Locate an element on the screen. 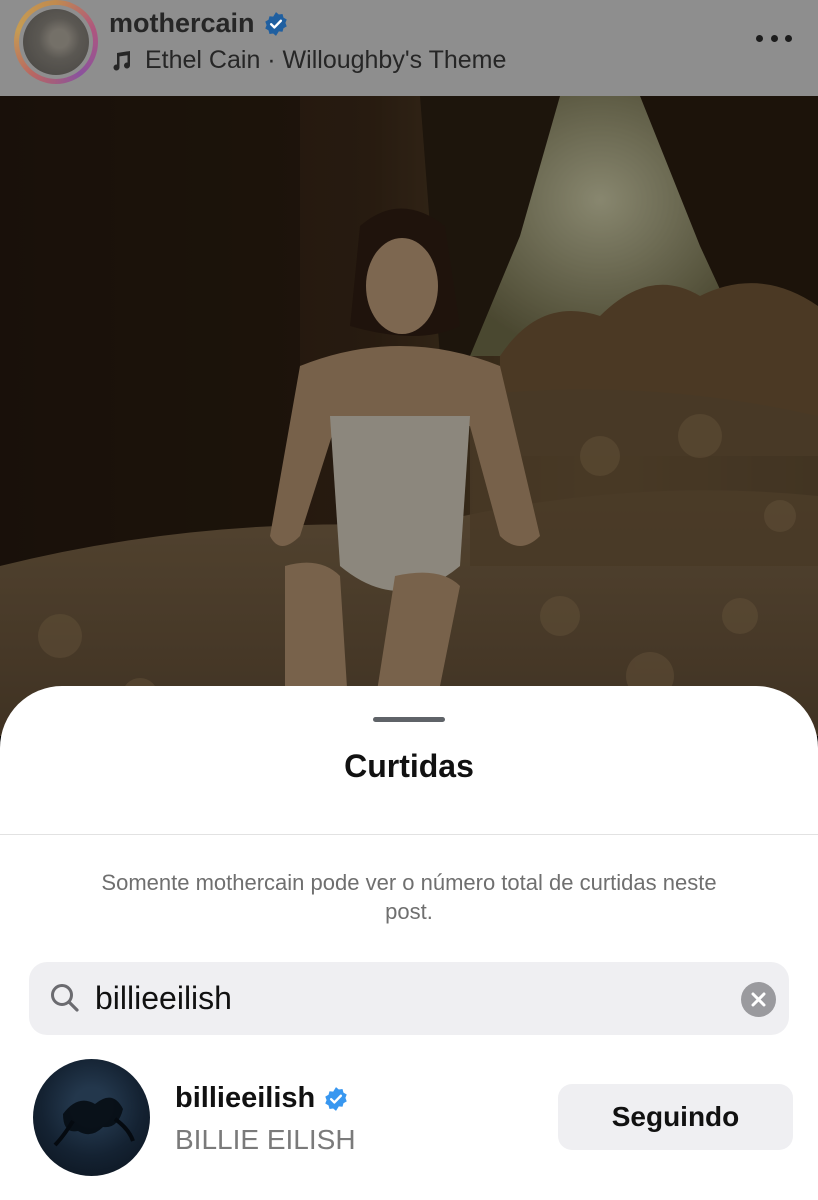 This screenshot has height=1200, width=818. sheet-grabber is located at coordinates (409, 719).